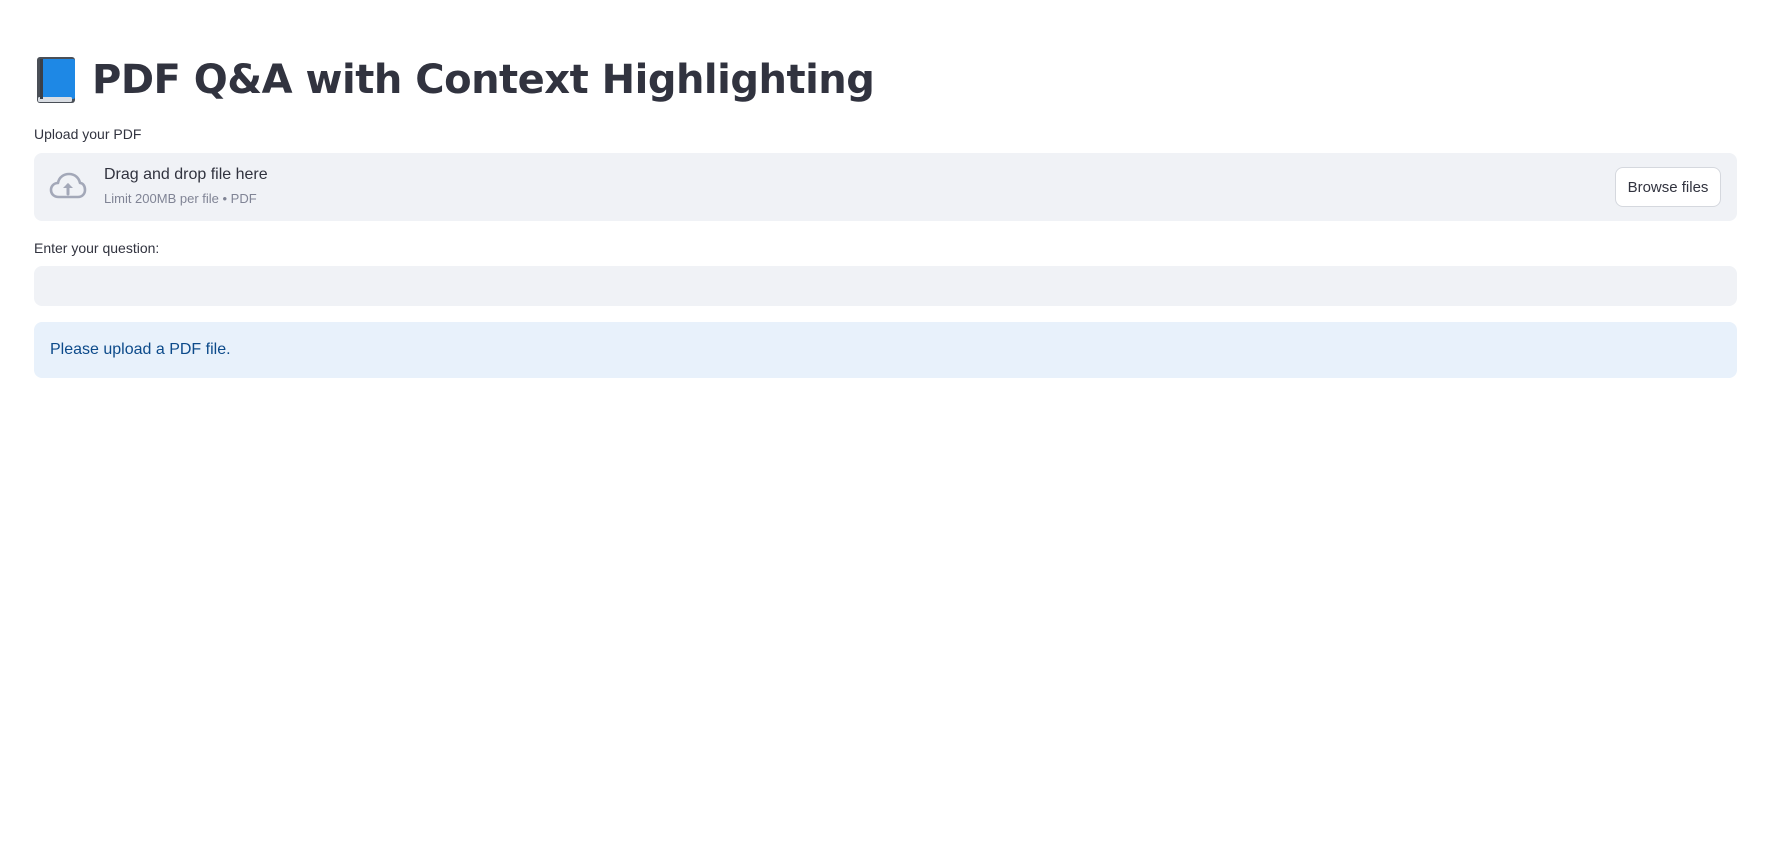  What do you see at coordinates (97, 248) in the screenshot?
I see `question-label: Enter your question:` at bounding box center [97, 248].